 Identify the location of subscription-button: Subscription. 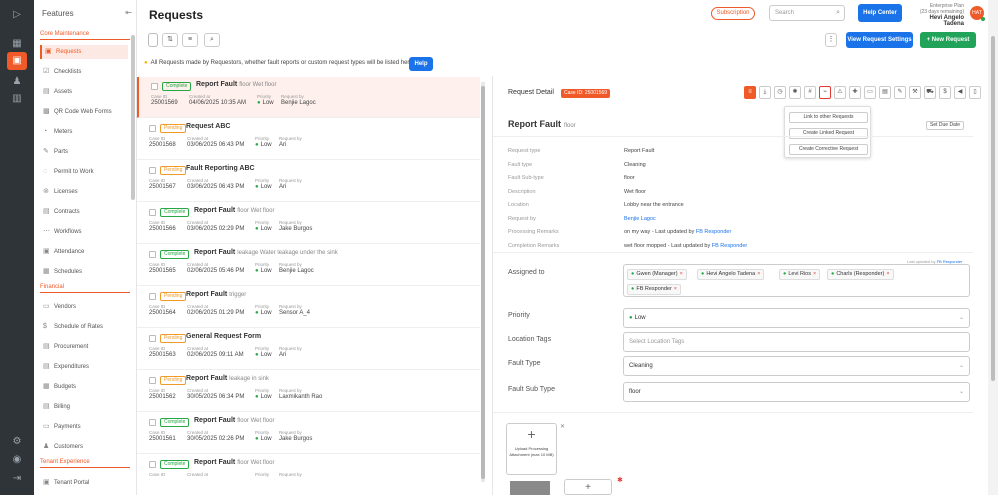
(733, 13).